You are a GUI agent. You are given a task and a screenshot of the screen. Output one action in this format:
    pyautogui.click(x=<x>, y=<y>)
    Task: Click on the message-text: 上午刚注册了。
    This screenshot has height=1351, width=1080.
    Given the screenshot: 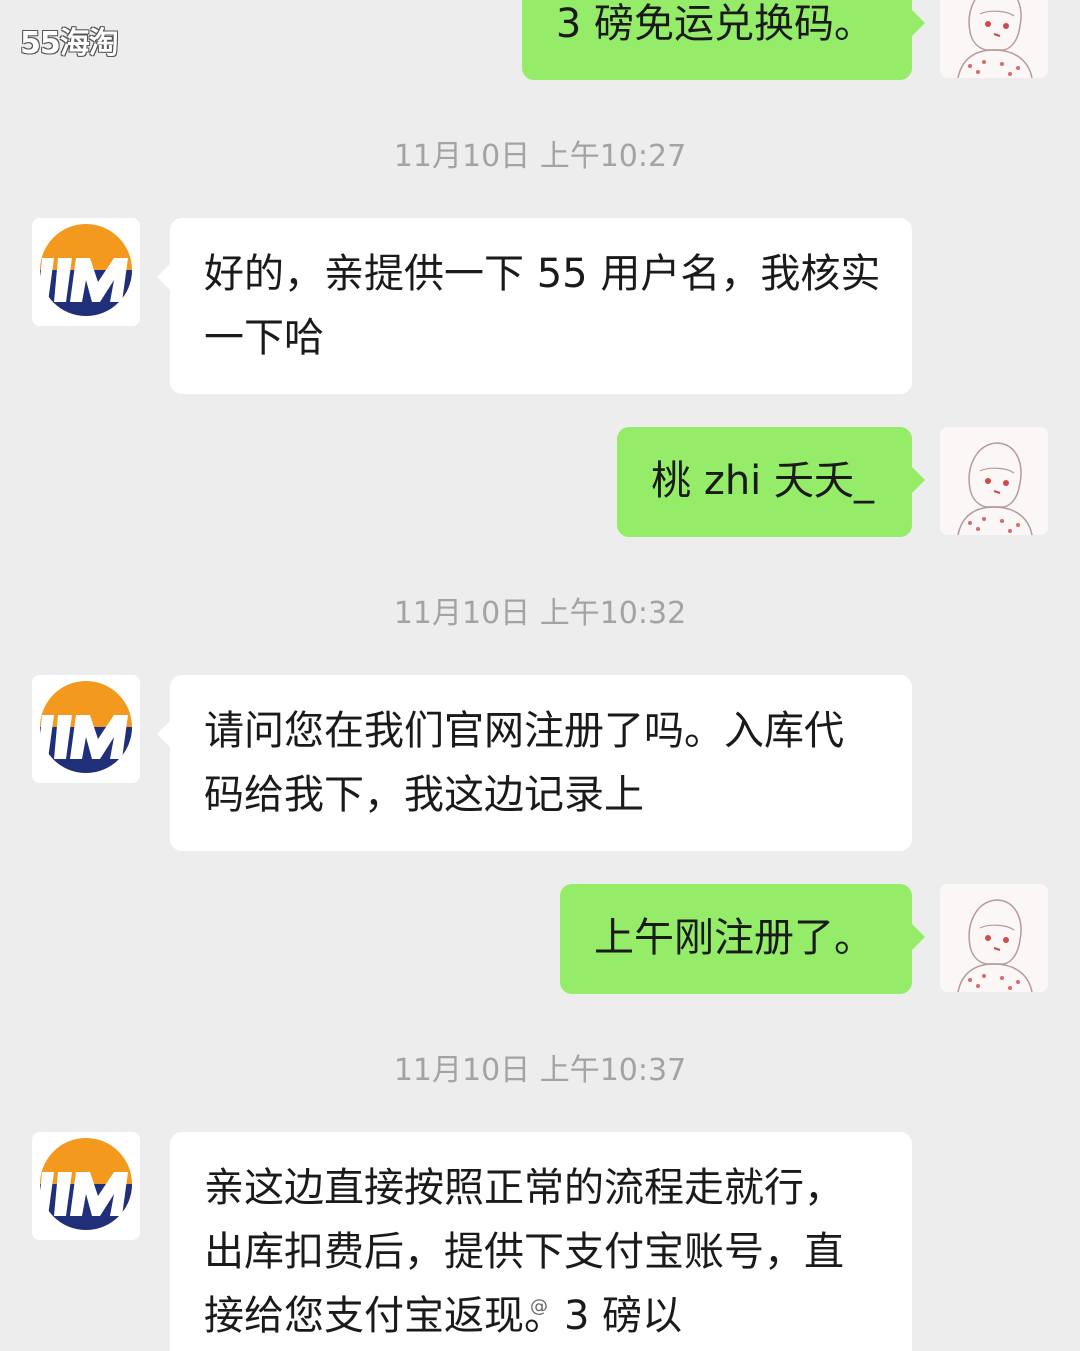 What is the action you would take?
    pyautogui.click(x=734, y=938)
    